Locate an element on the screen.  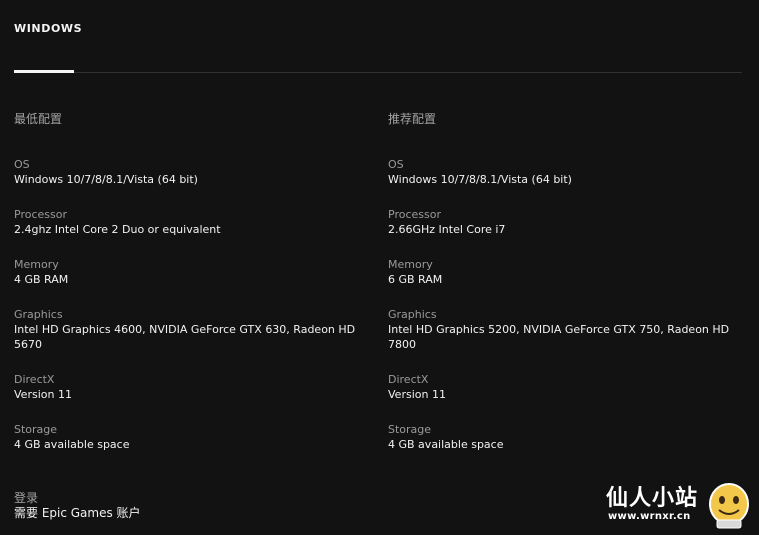
platform-tabs: WINDOWS is located at coordinates (378, 36).